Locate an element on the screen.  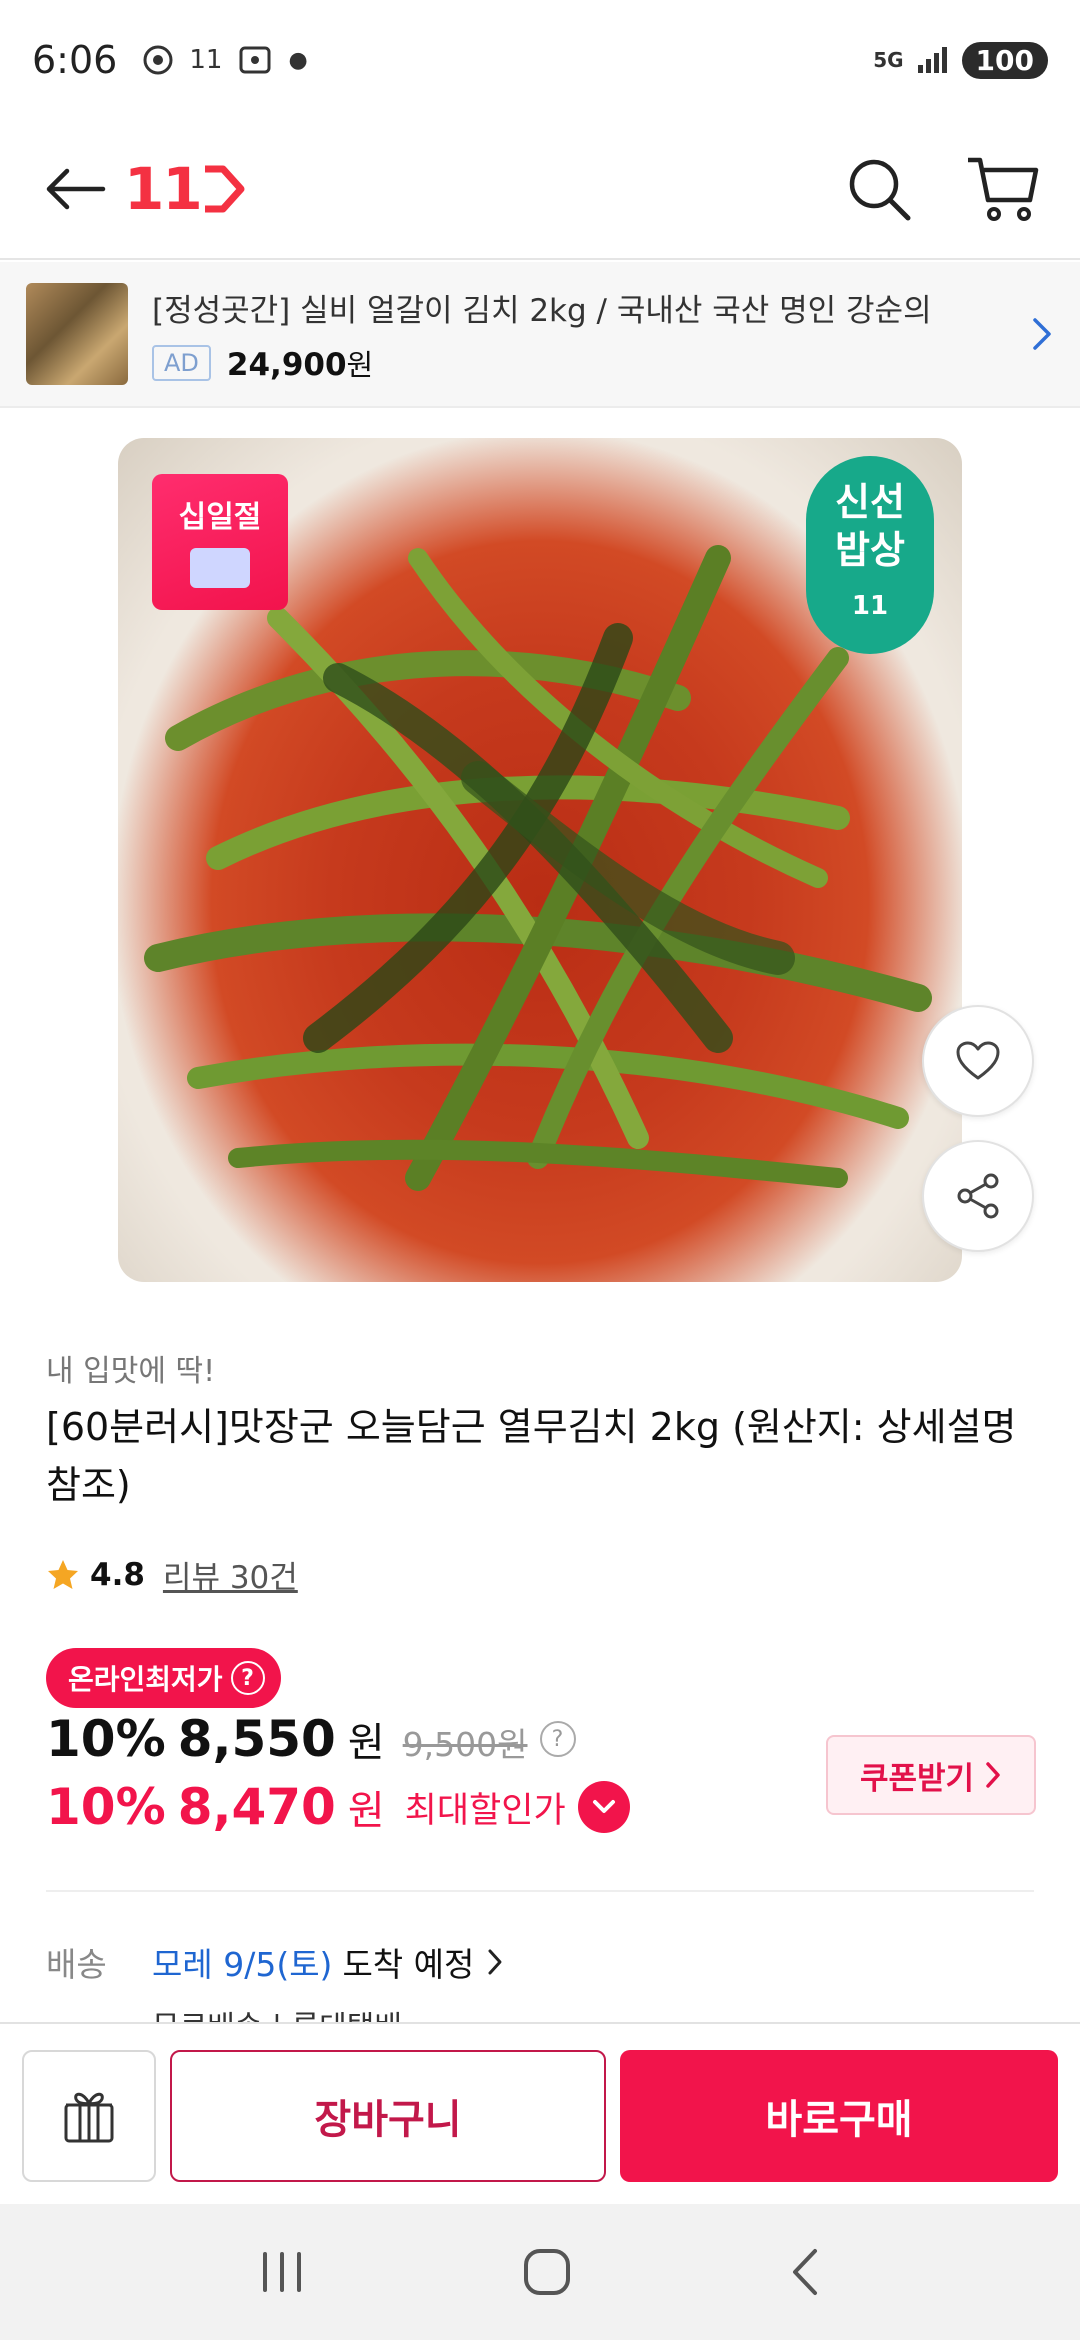
buy-now-button: 바로구매 is located at coordinates (839, 2116).